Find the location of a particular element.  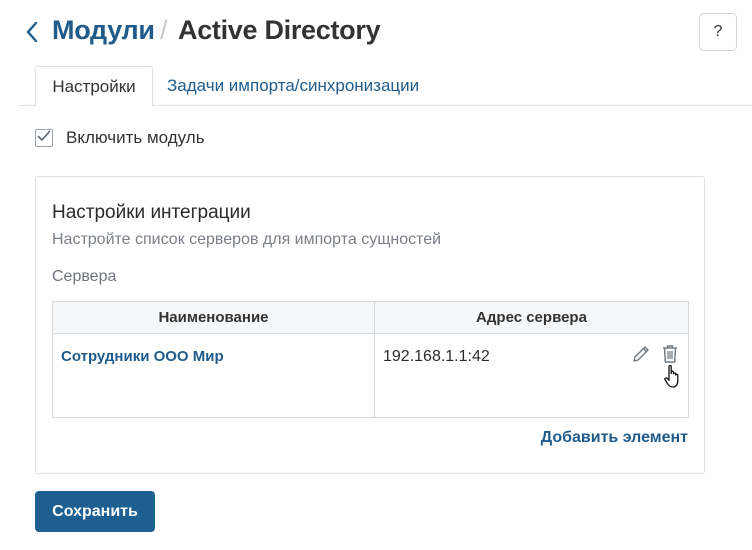

tab-import-sync-tasks: Задачи импорта/синхронизации is located at coordinates (293, 86).